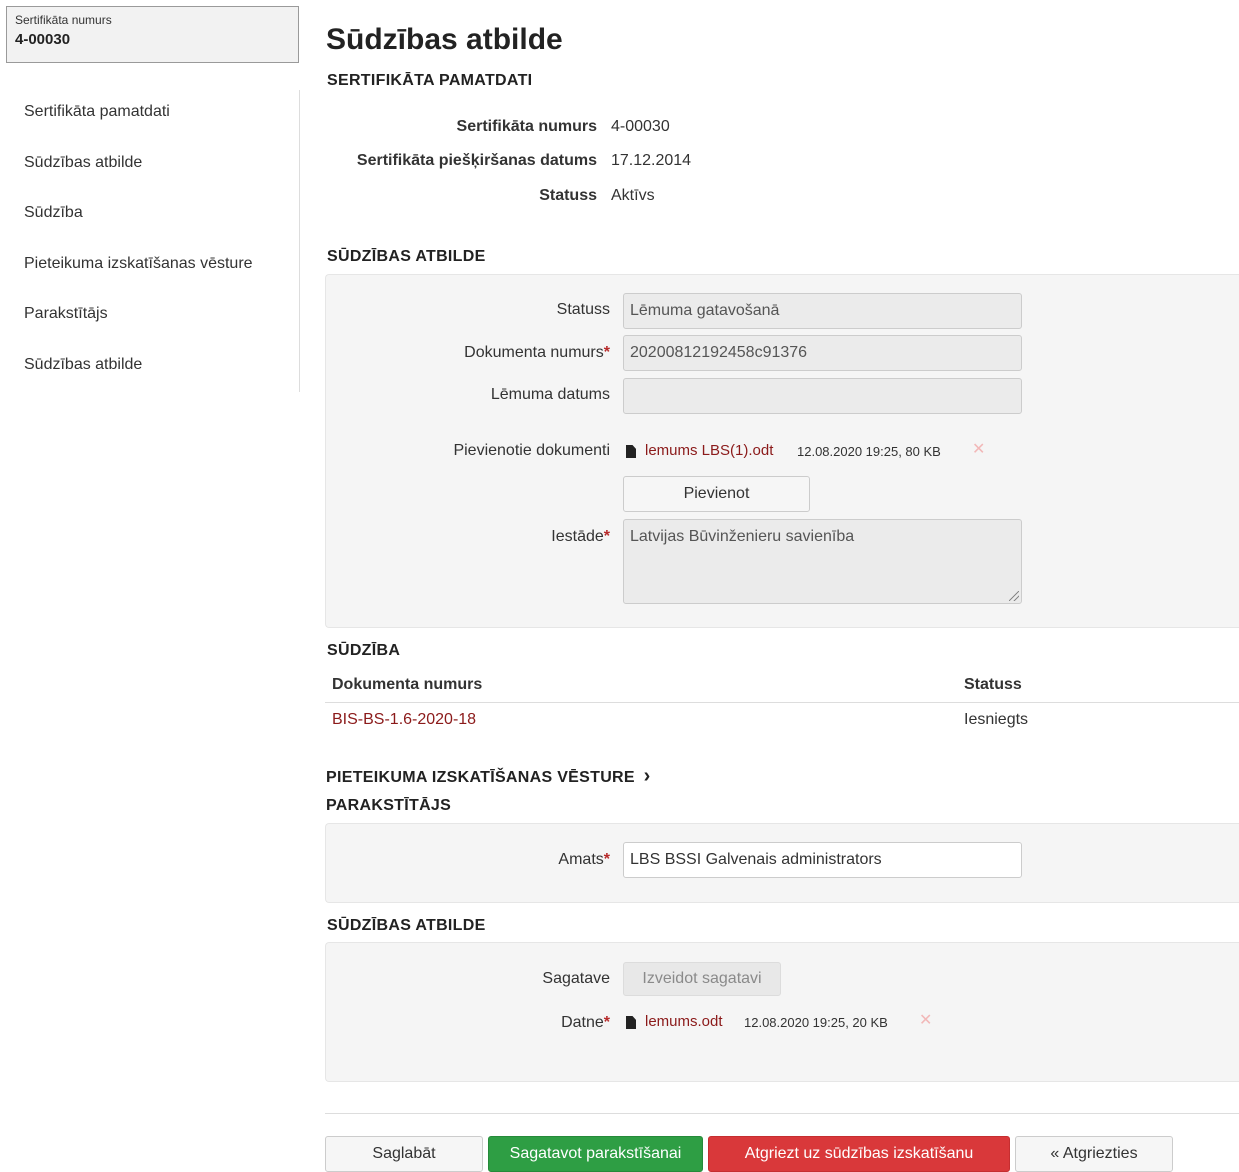  I want to click on review-history-toggle: PIETEIKUMA IZSKATĪŠANAS VĒSTURE ›, so click(488, 777).